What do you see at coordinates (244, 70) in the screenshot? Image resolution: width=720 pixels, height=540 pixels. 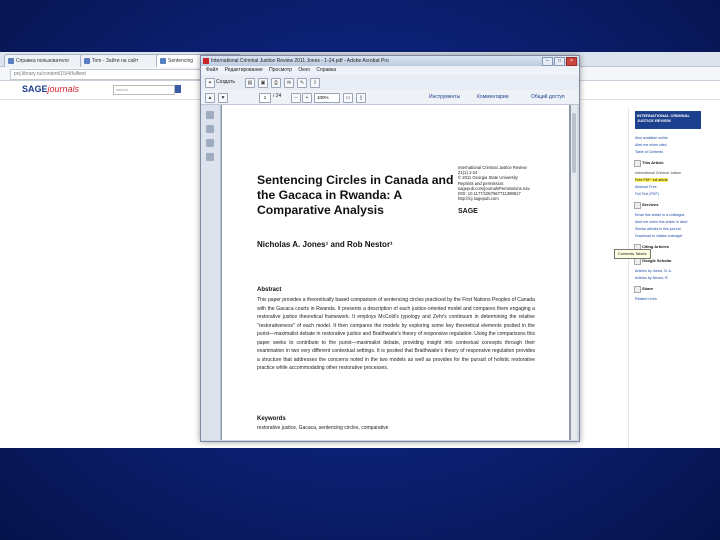 I see `menu-edit: Редактирование` at bounding box center [244, 70].